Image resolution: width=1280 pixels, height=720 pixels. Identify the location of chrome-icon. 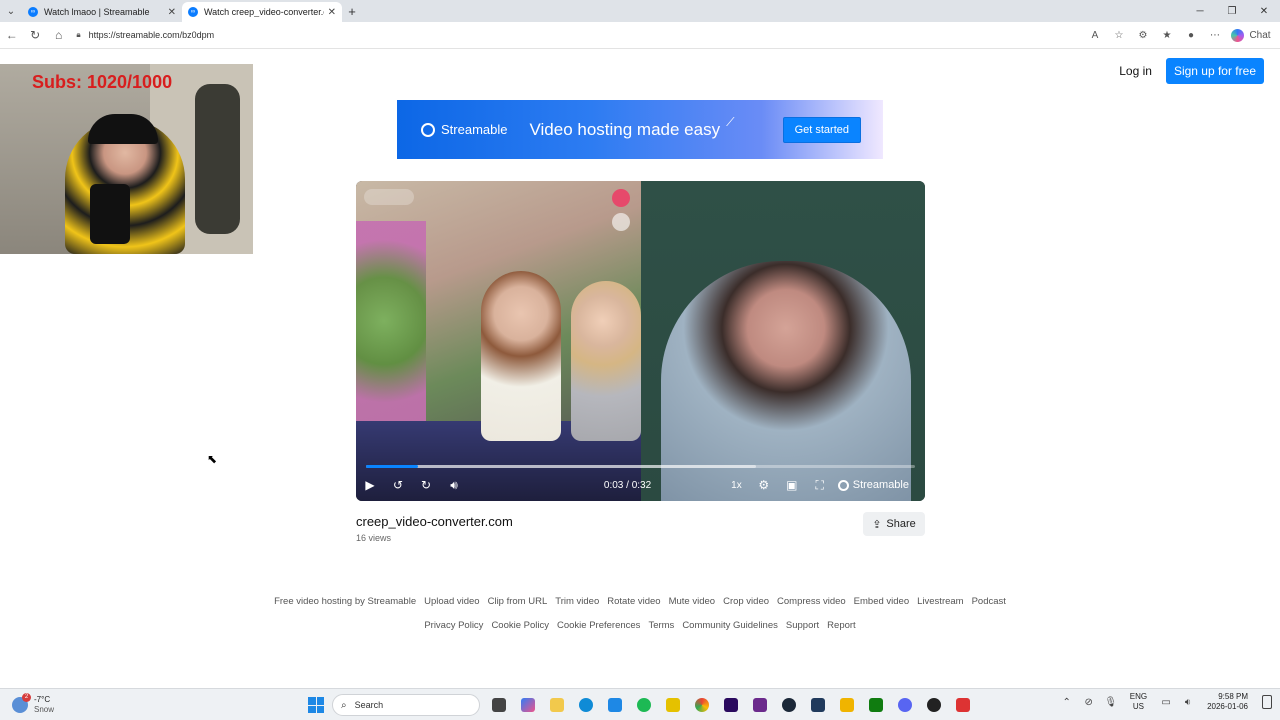
(701, 705).